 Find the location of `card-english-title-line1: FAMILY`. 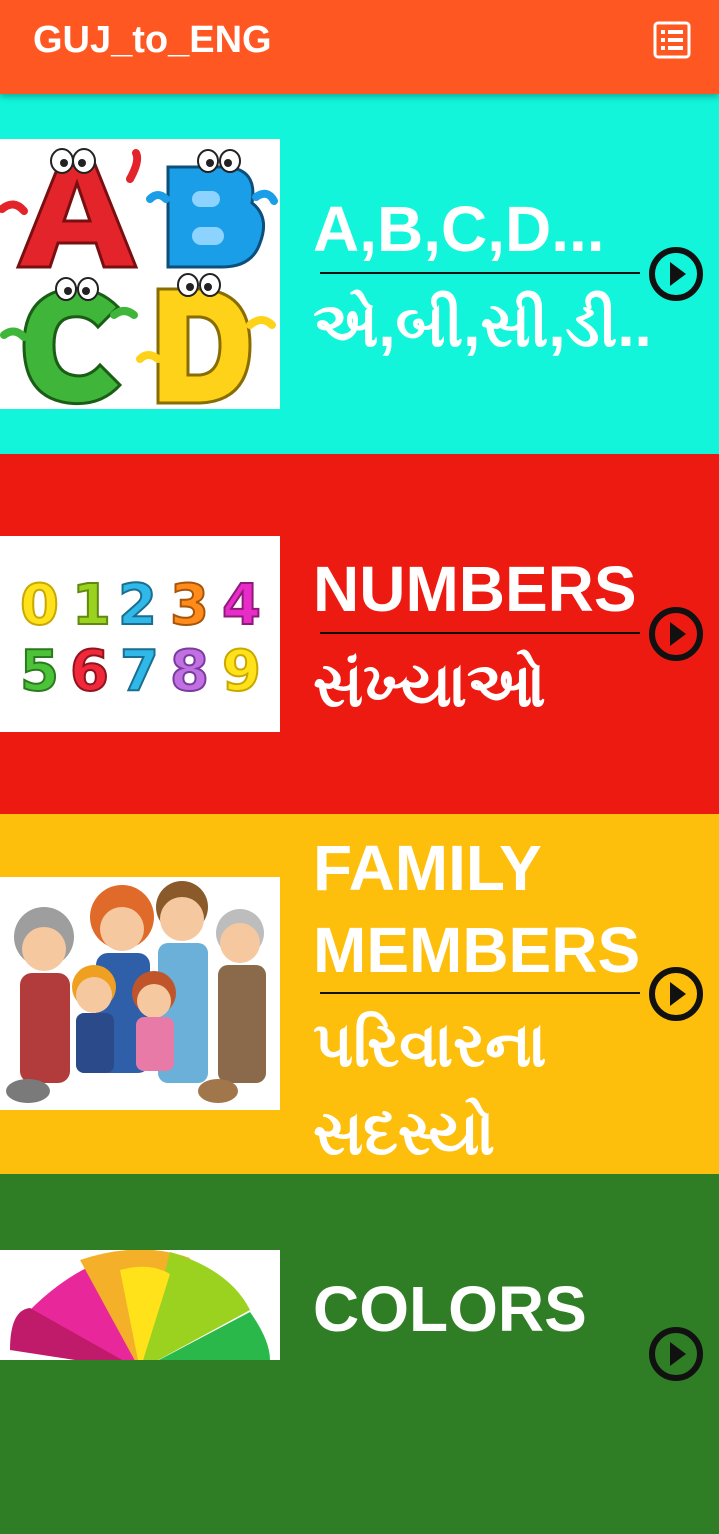

card-english-title-line1: FAMILY is located at coordinates (427, 868).